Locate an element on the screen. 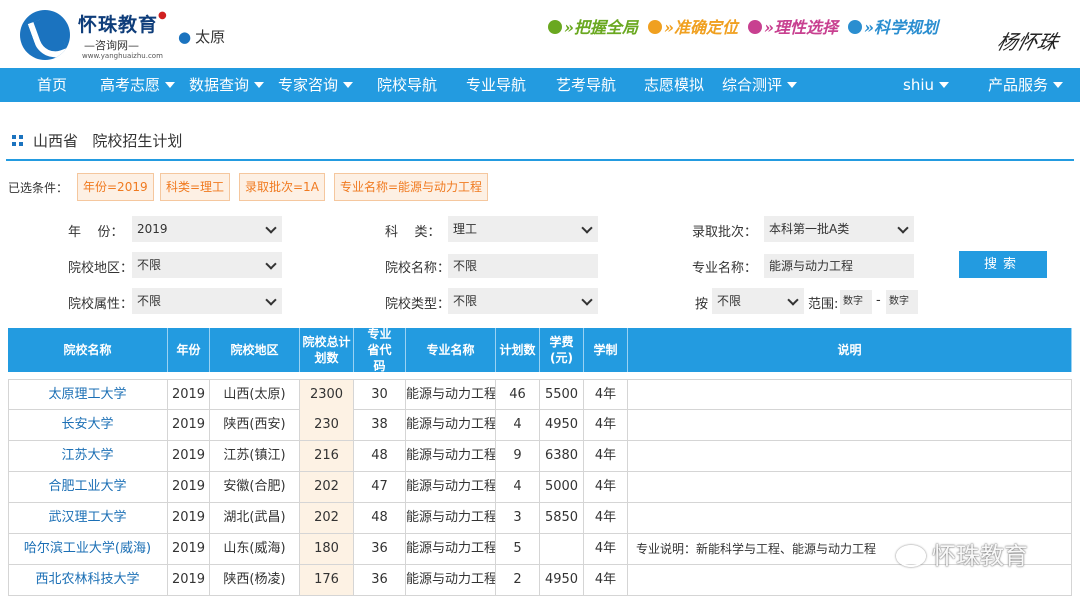 The height and width of the screenshot is (600, 1080). batch-select: 本科第一批A类 is located at coordinates (839, 229).